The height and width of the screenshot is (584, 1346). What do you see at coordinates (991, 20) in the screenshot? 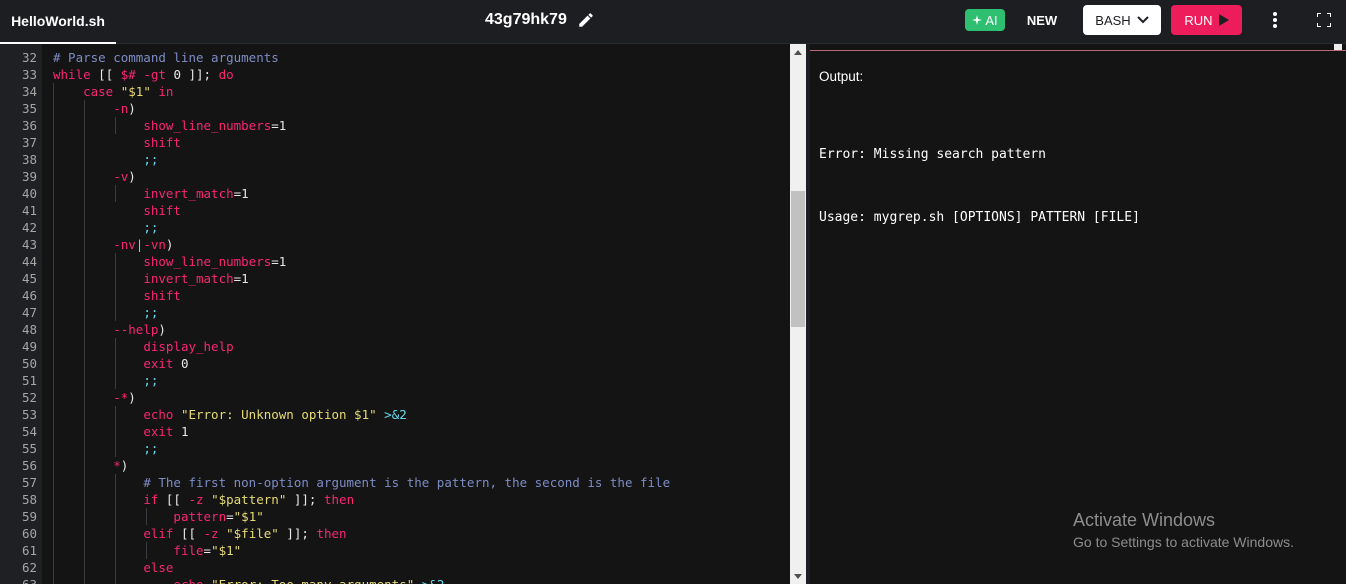
I see `ai-button-label: AI` at bounding box center [991, 20].